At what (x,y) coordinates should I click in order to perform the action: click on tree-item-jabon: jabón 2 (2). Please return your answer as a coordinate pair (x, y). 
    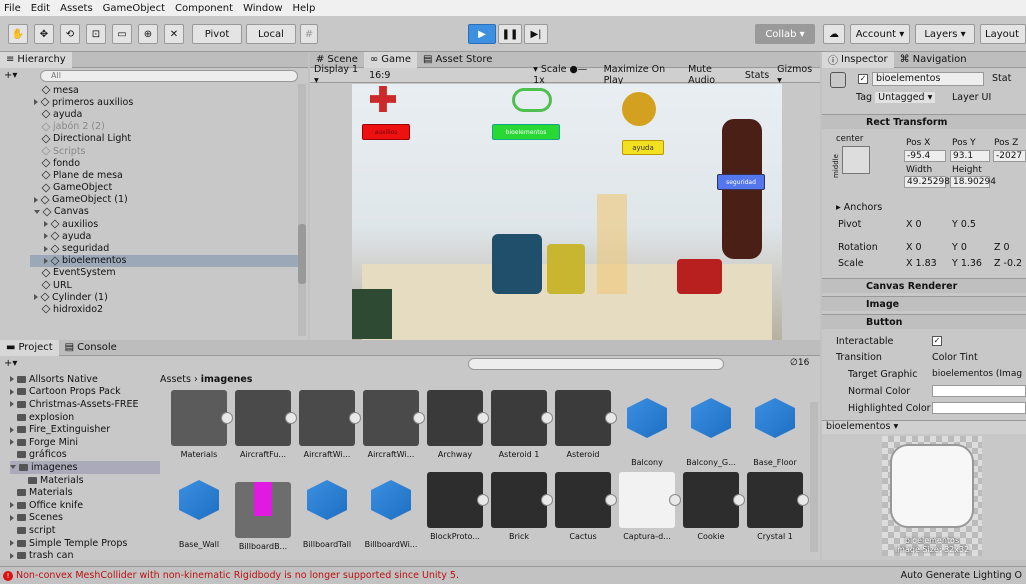
    Looking at the image, I should click on (164, 127).